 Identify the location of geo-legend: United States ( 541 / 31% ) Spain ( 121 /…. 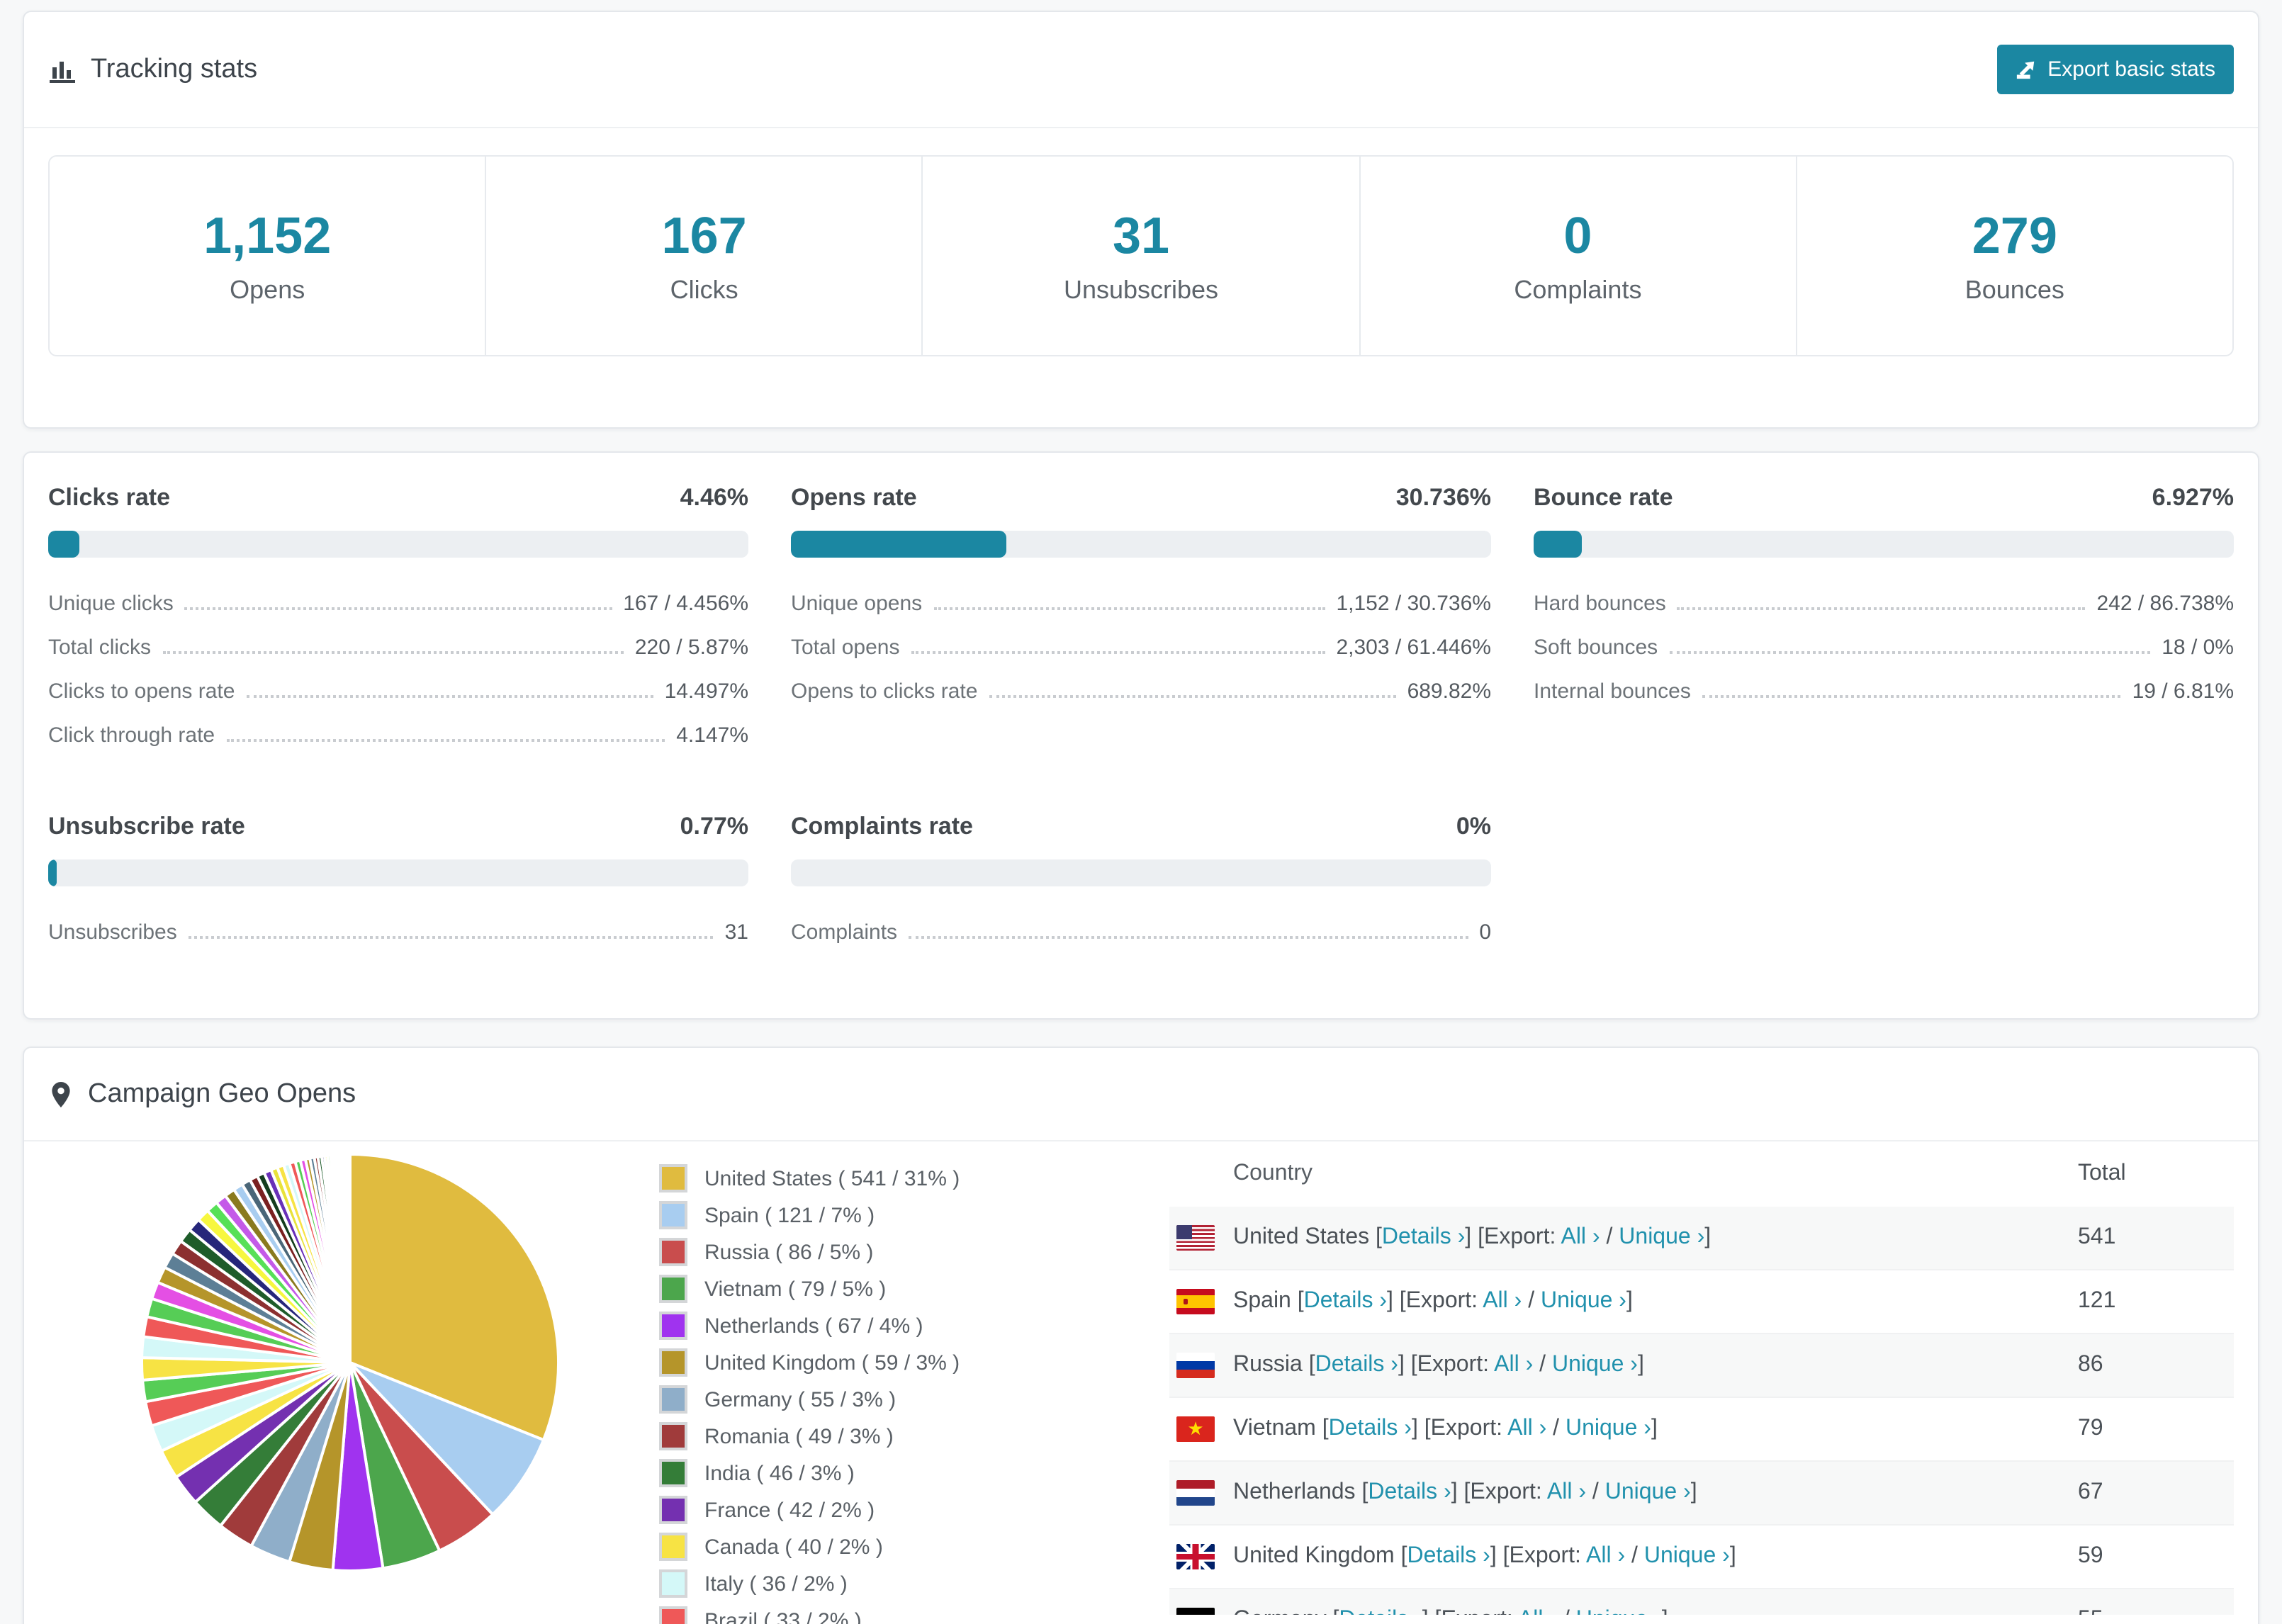
(835, 1394).